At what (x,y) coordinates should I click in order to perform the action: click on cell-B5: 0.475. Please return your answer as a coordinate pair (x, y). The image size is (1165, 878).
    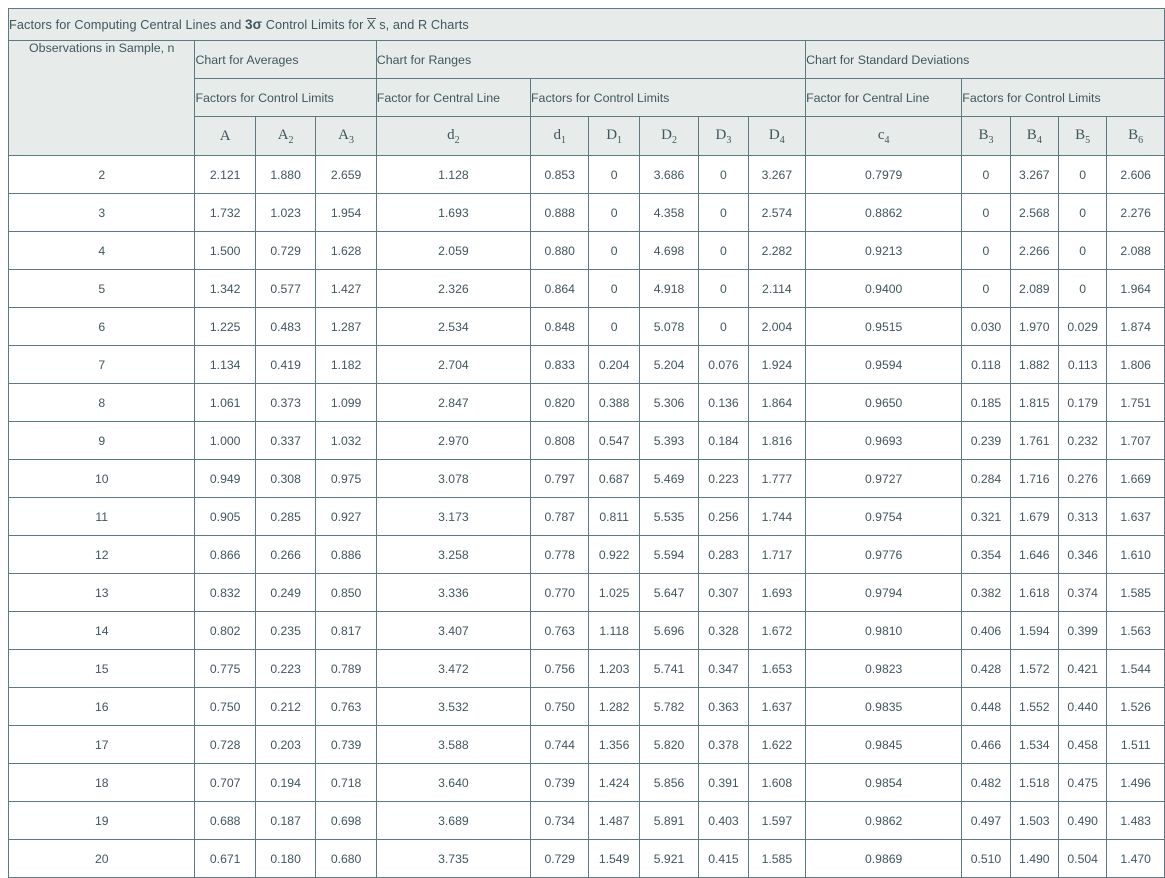
    Looking at the image, I should click on (1082, 782).